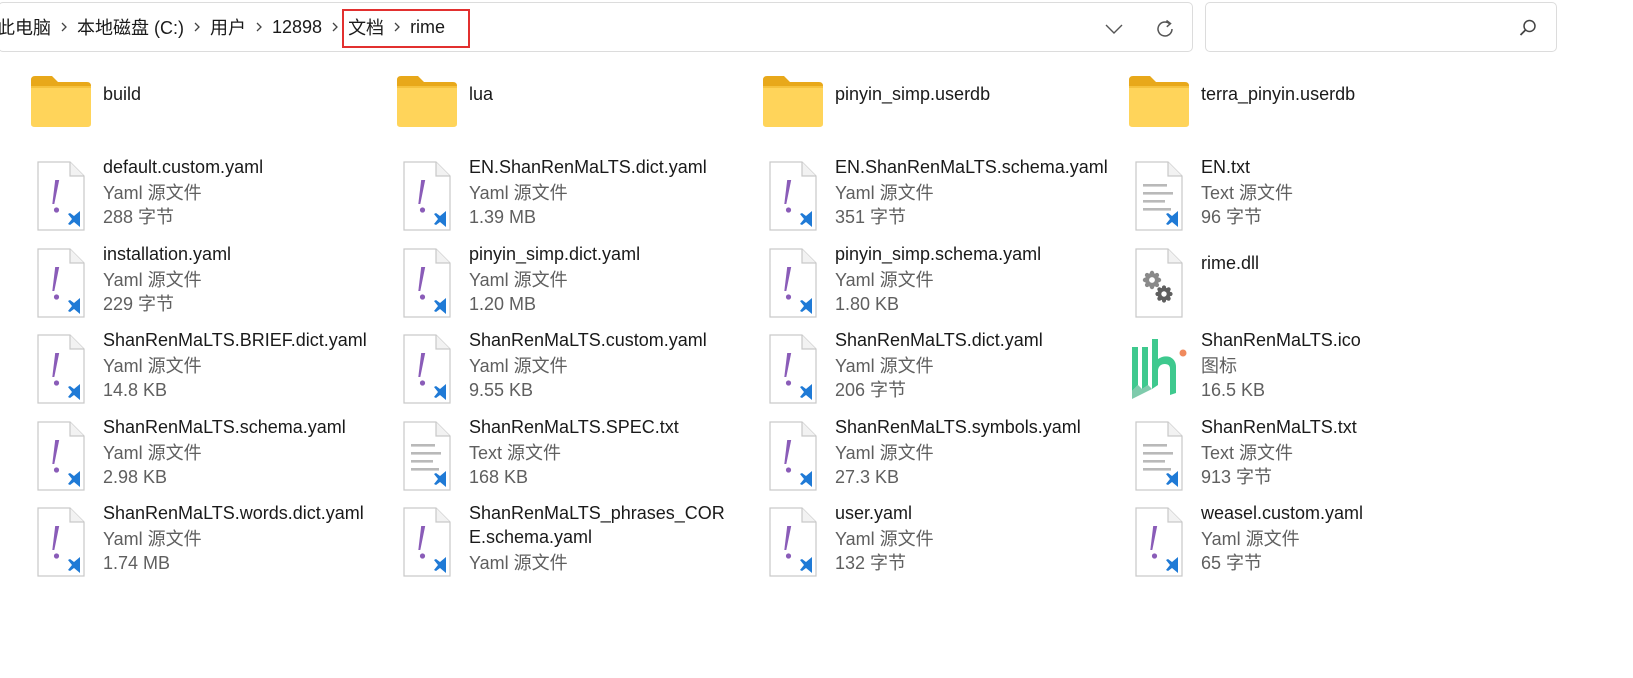 This screenshot has height=678, width=1633. Describe the element at coordinates (939, 340) in the screenshot. I see `file-name: ShanRenMaLTS.dict.yaml` at that location.